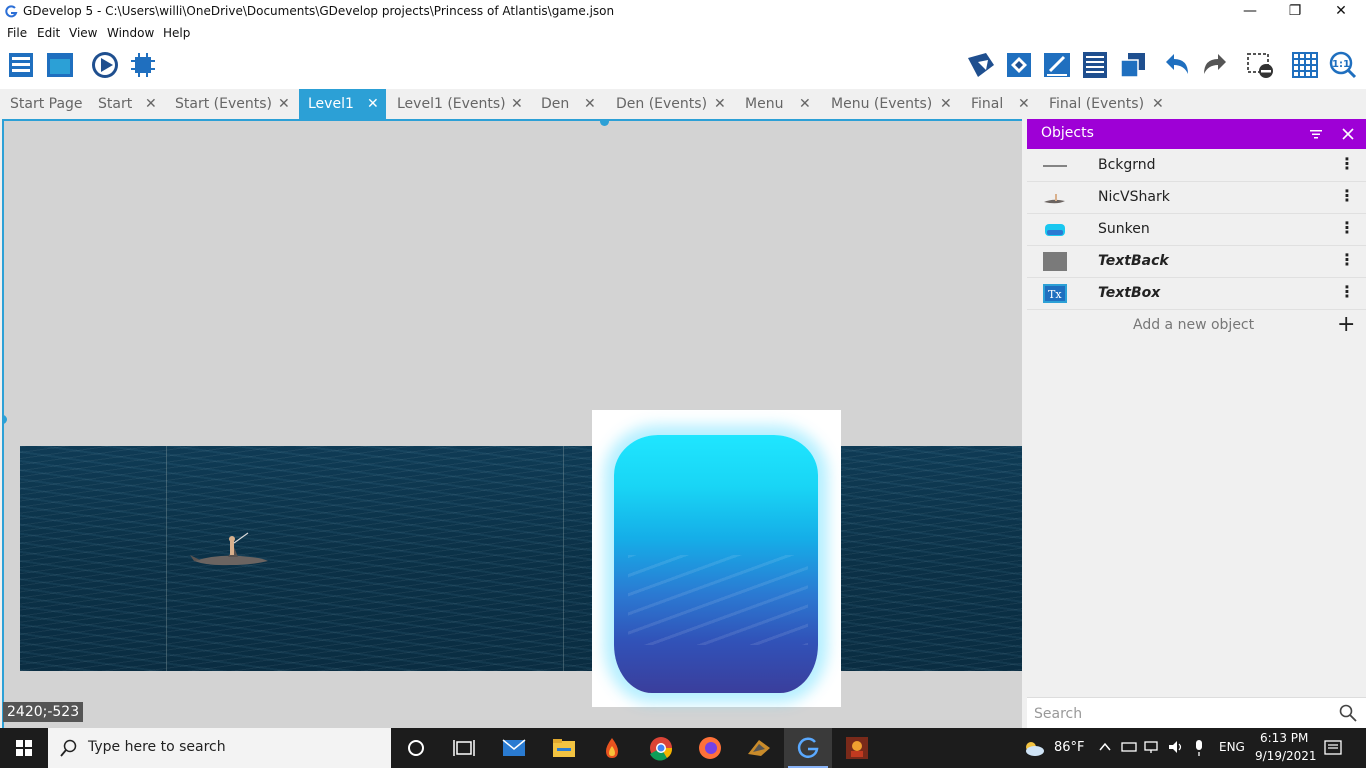  What do you see at coordinates (1055, 230) in the screenshot?
I see `sunken-thumbnail-icon` at bounding box center [1055, 230].